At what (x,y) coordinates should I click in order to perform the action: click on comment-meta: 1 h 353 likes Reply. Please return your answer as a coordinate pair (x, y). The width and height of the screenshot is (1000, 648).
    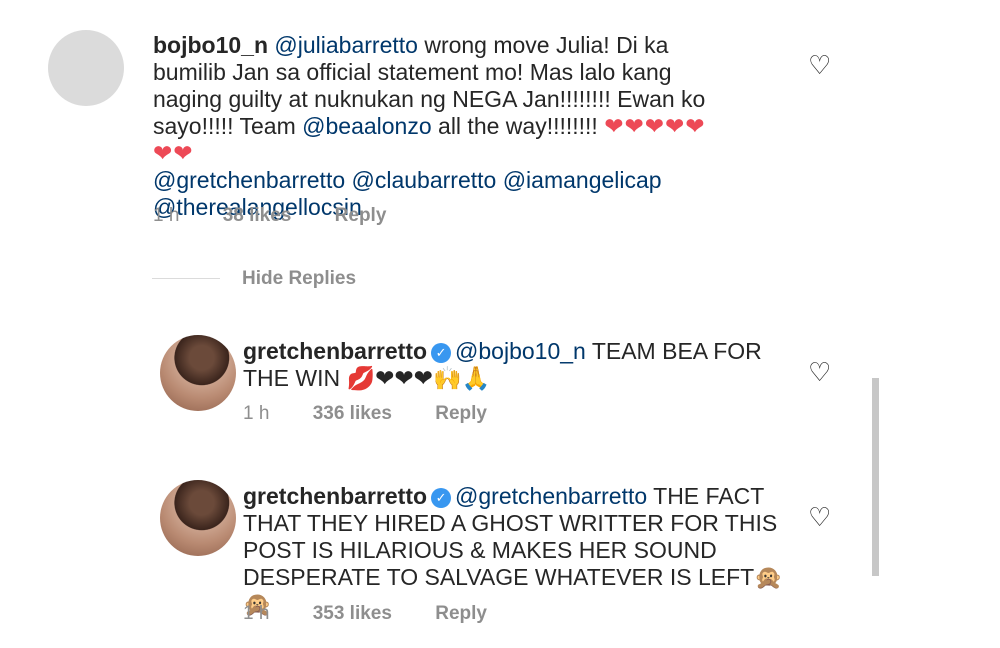
    Looking at the image, I should click on (384, 614).